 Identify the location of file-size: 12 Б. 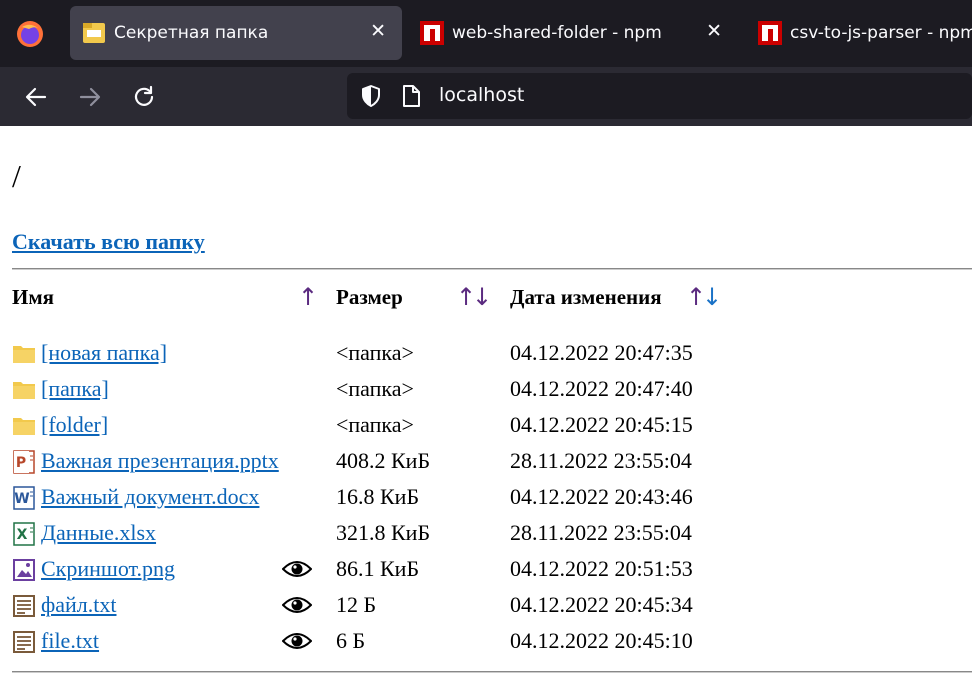
(356, 604).